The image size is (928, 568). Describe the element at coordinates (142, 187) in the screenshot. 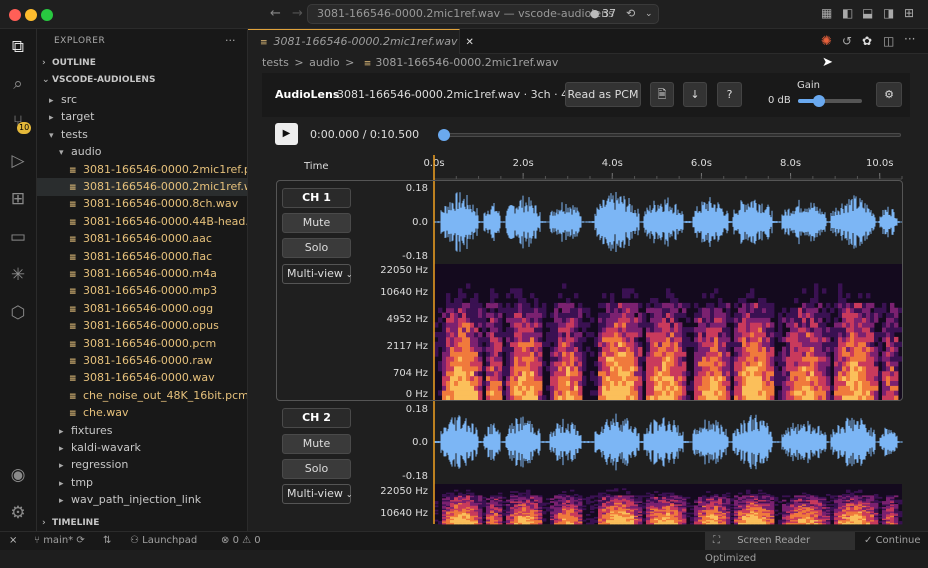

I see `file-item: ≡ 3081-166546-0000.2mic1ref.wav` at that location.